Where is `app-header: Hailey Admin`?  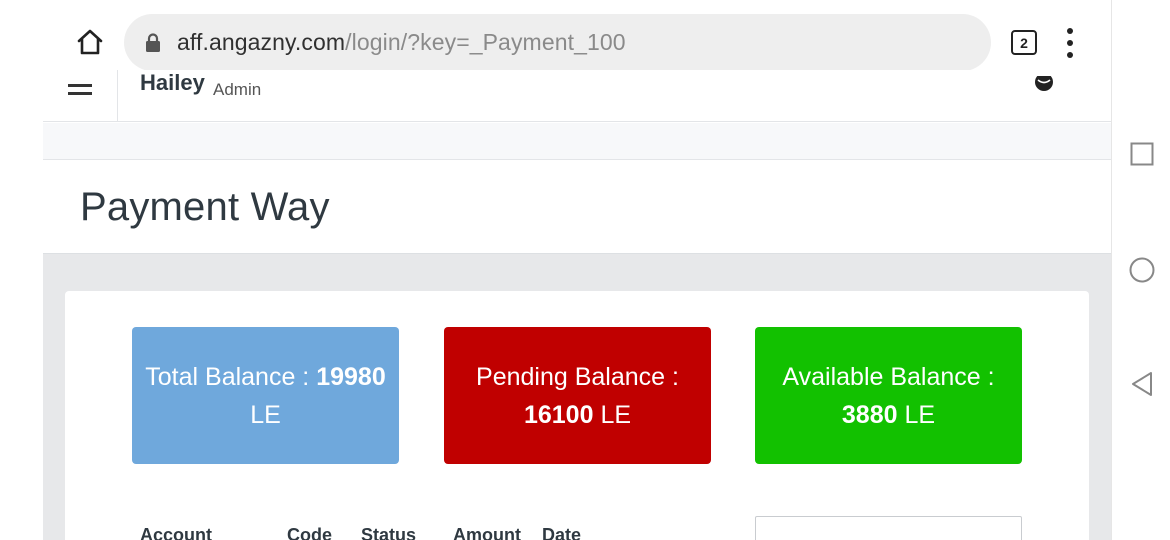
app-header: Hailey Admin is located at coordinates (577, 96).